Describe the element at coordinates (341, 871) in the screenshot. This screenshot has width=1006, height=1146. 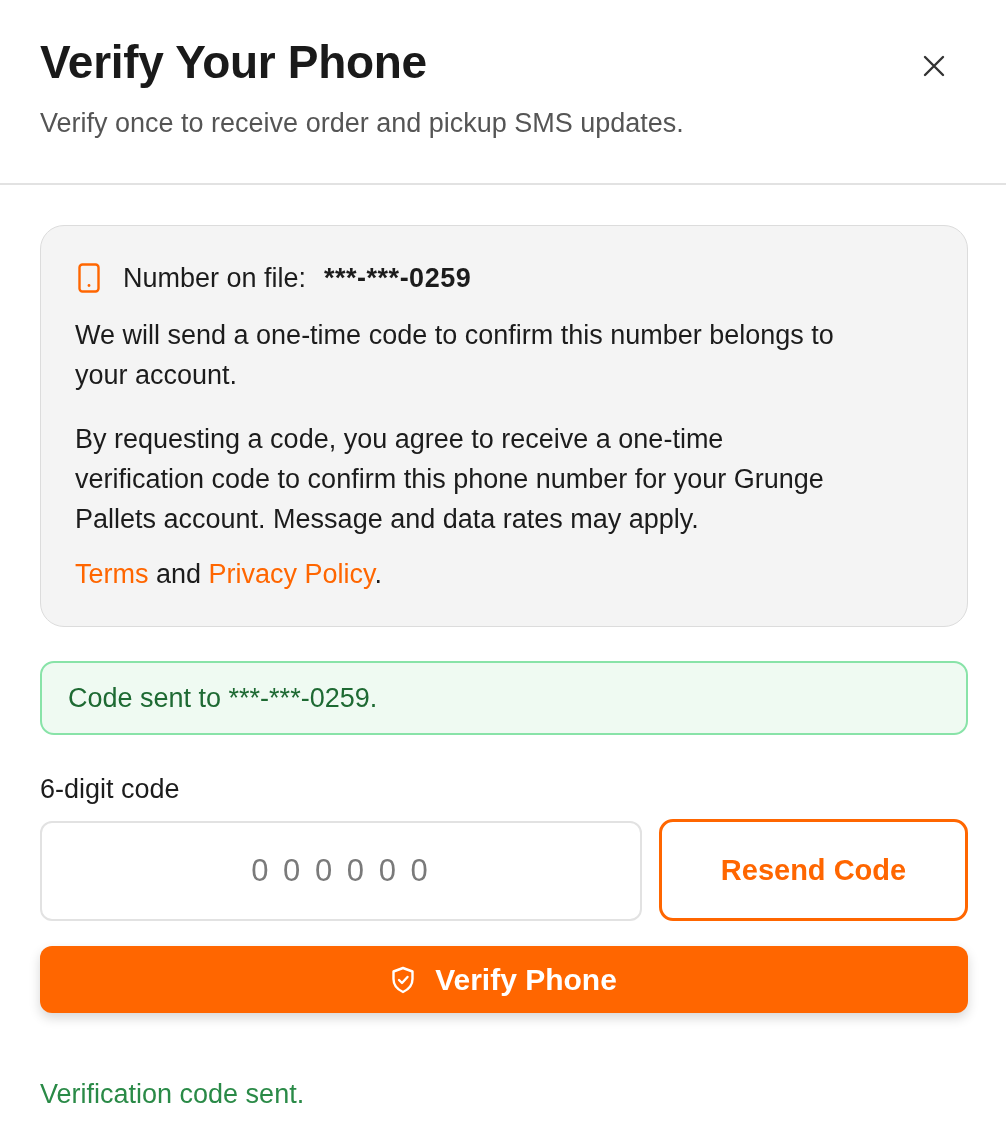
I see `code-input-field: 0 0 0 0 0 0` at that location.